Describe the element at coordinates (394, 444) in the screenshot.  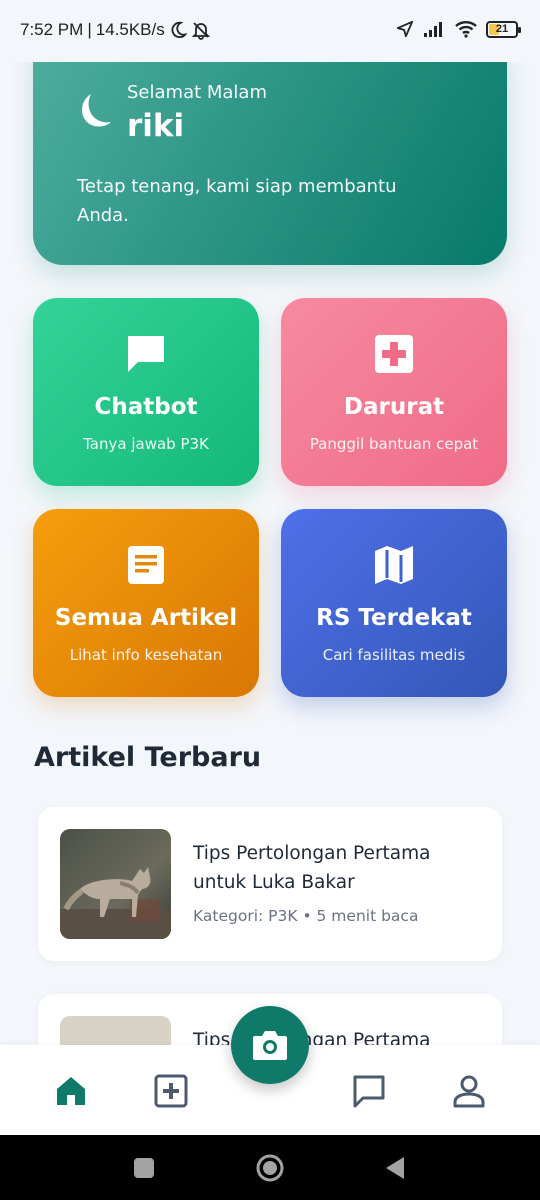
I see `emergency-desc: Panggil bantuan cepat` at that location.